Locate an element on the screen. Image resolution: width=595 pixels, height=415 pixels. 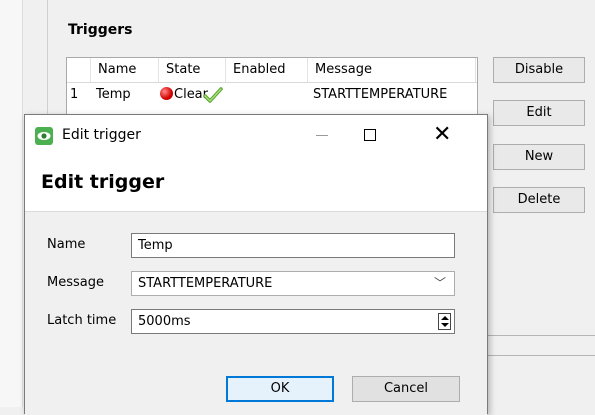
table-row: 1 Temp Clear STARTTEMPERATURE is located at coordinates (272, 95).